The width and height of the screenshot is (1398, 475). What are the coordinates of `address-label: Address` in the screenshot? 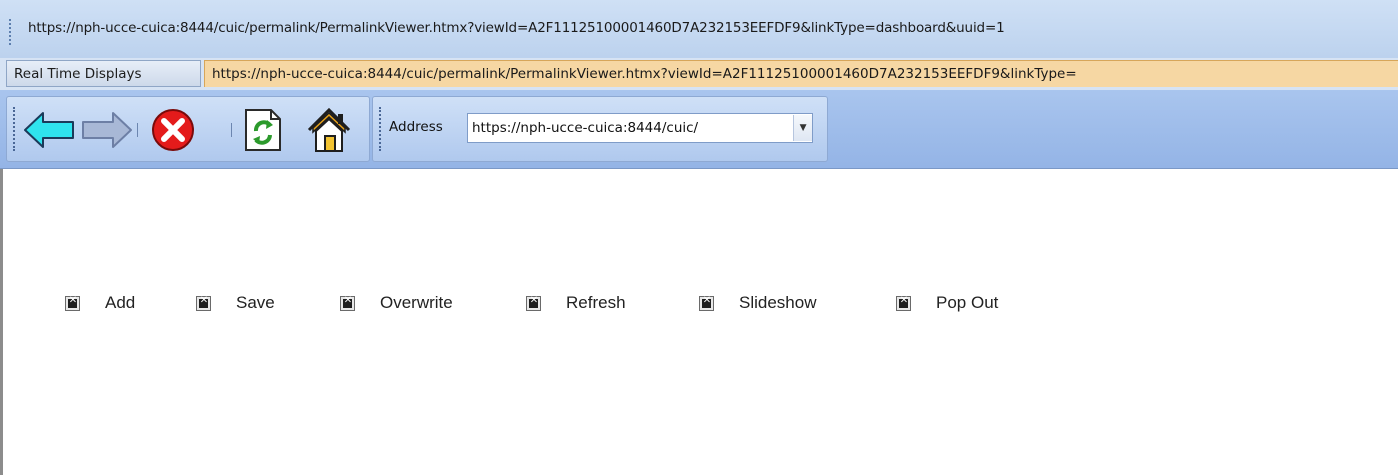 It's located at (416, 127).